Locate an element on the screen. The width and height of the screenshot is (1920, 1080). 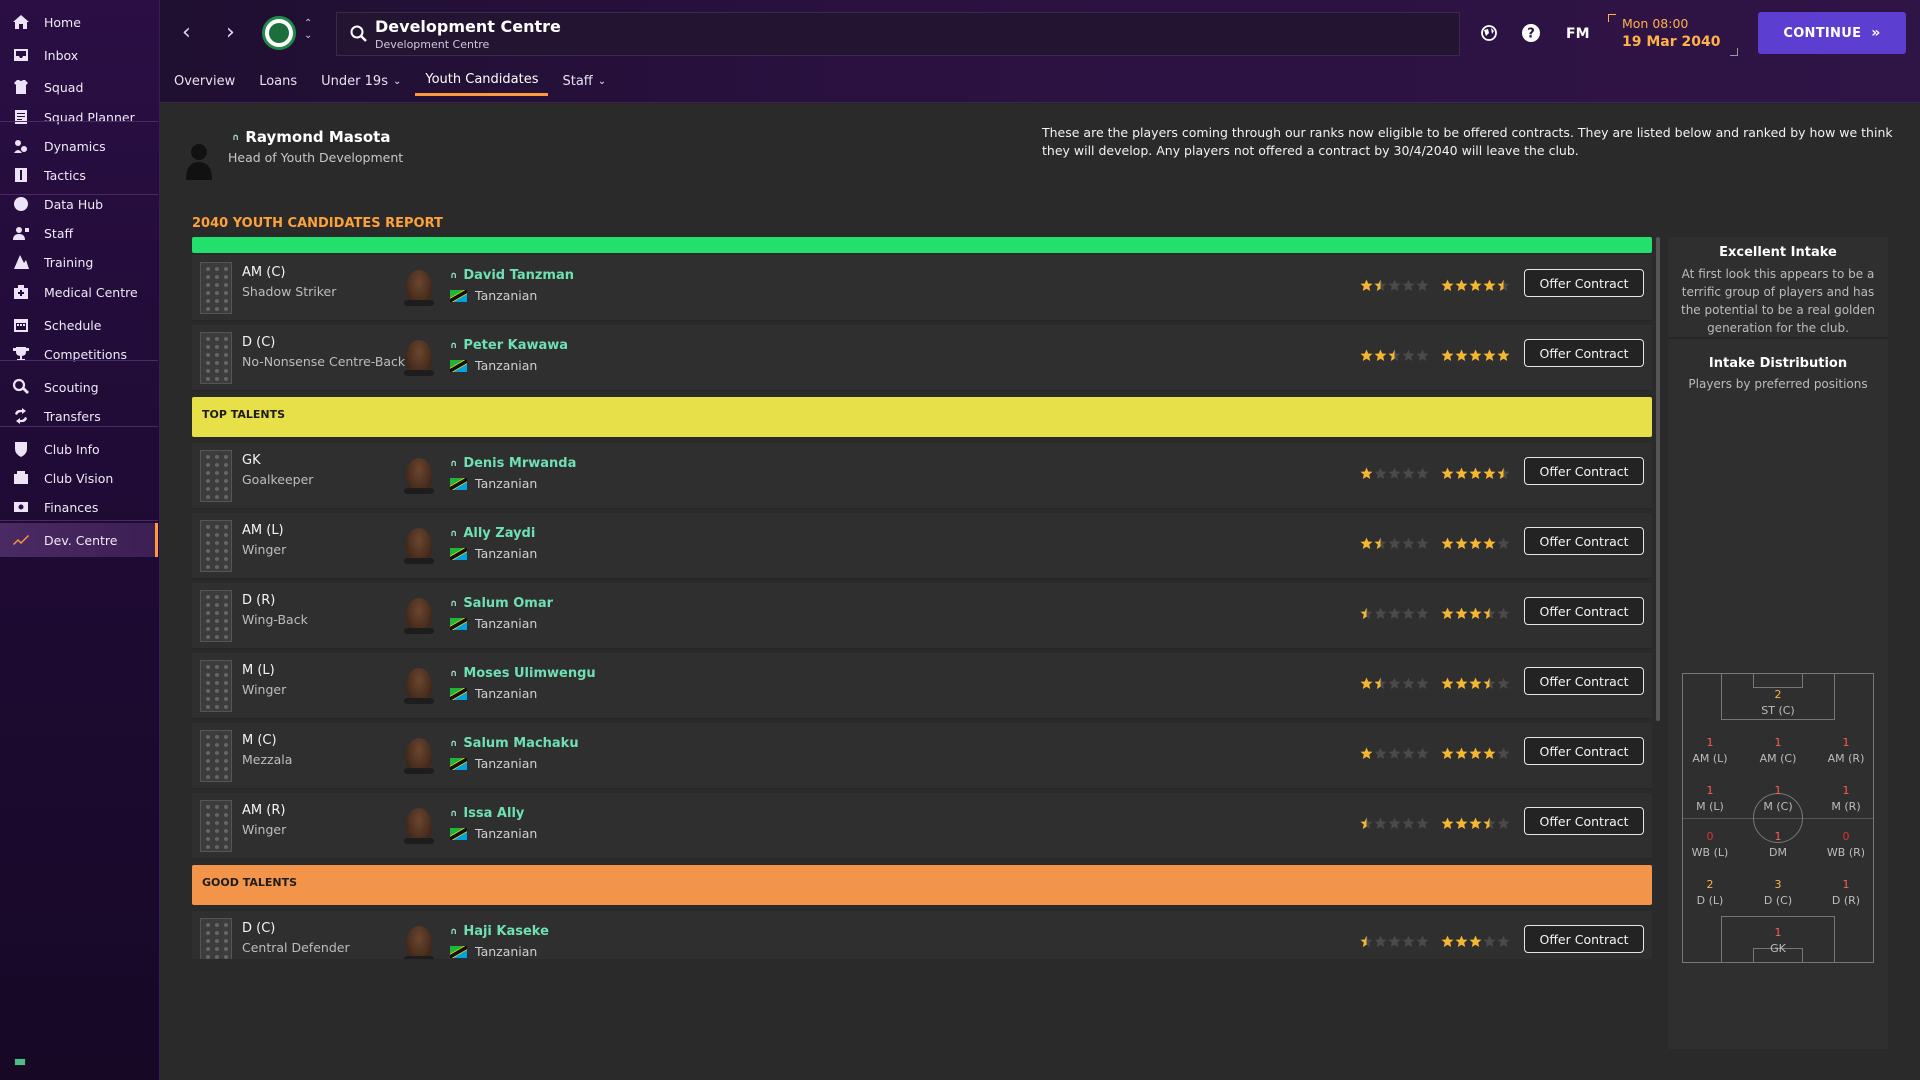
tab-staff: Staff ⌄ is located at coordinates (584, 81).